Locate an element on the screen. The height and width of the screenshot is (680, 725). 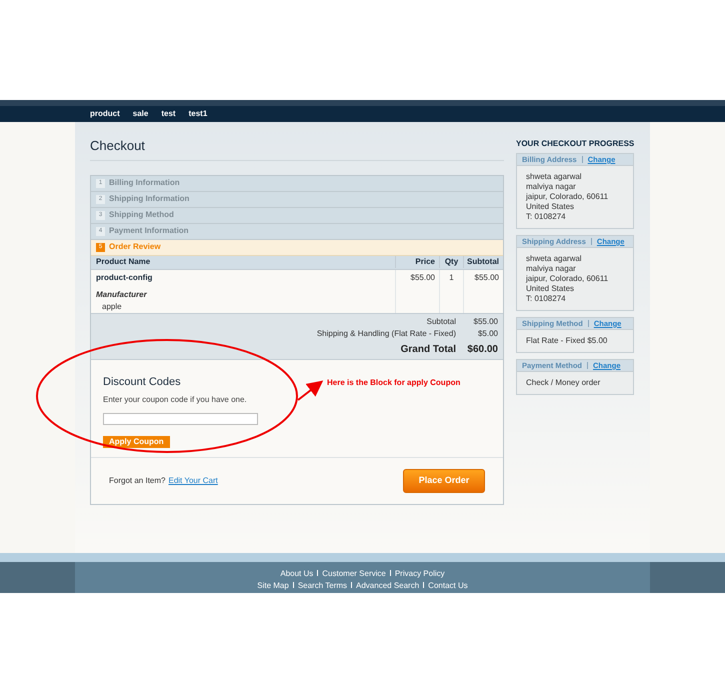
nav-link: sale is located at coordinates (140, 114).